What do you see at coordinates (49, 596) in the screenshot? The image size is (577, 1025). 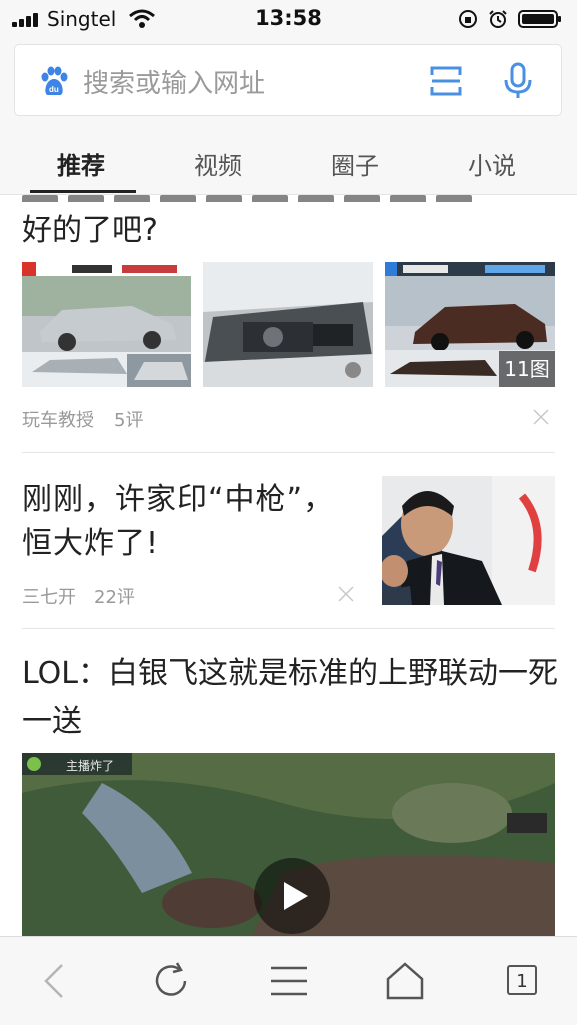 I see `article-source: 三七开` at bounding box center [49, 596].